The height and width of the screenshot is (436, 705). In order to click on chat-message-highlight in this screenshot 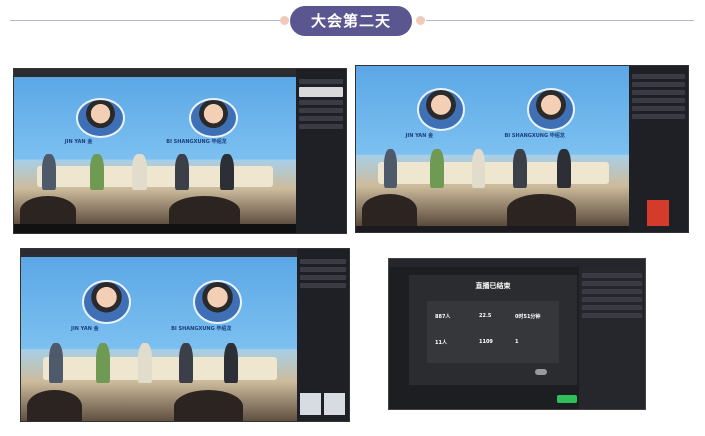, I will do `click(321, 92)`.